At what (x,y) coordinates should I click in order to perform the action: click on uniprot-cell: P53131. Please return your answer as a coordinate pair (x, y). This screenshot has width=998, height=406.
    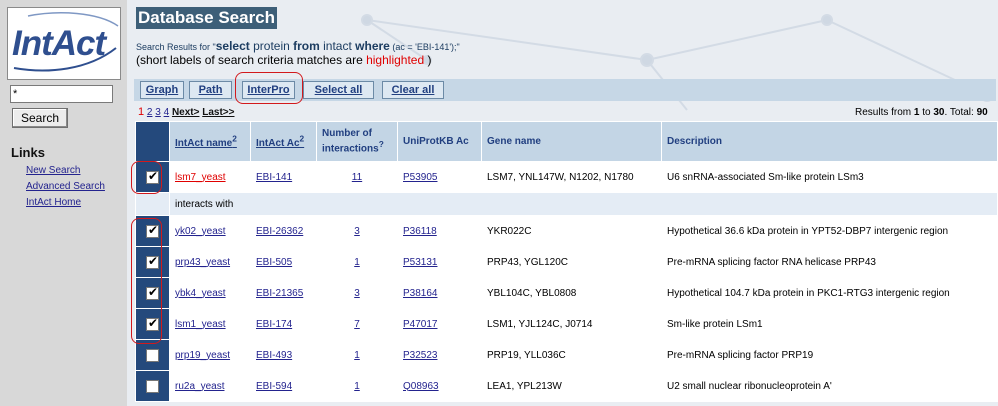
    Looking at the image, I should click on (439, 262).